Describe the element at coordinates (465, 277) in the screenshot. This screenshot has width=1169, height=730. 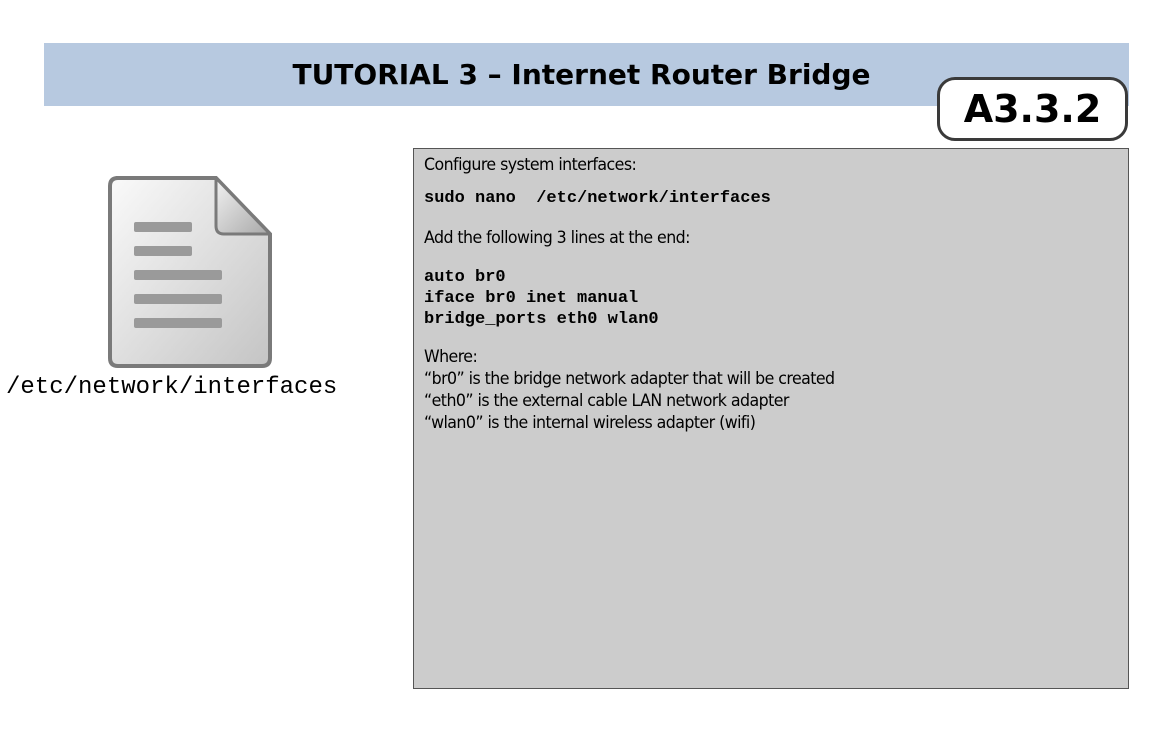
I see `config-line: auto br0` at that location.